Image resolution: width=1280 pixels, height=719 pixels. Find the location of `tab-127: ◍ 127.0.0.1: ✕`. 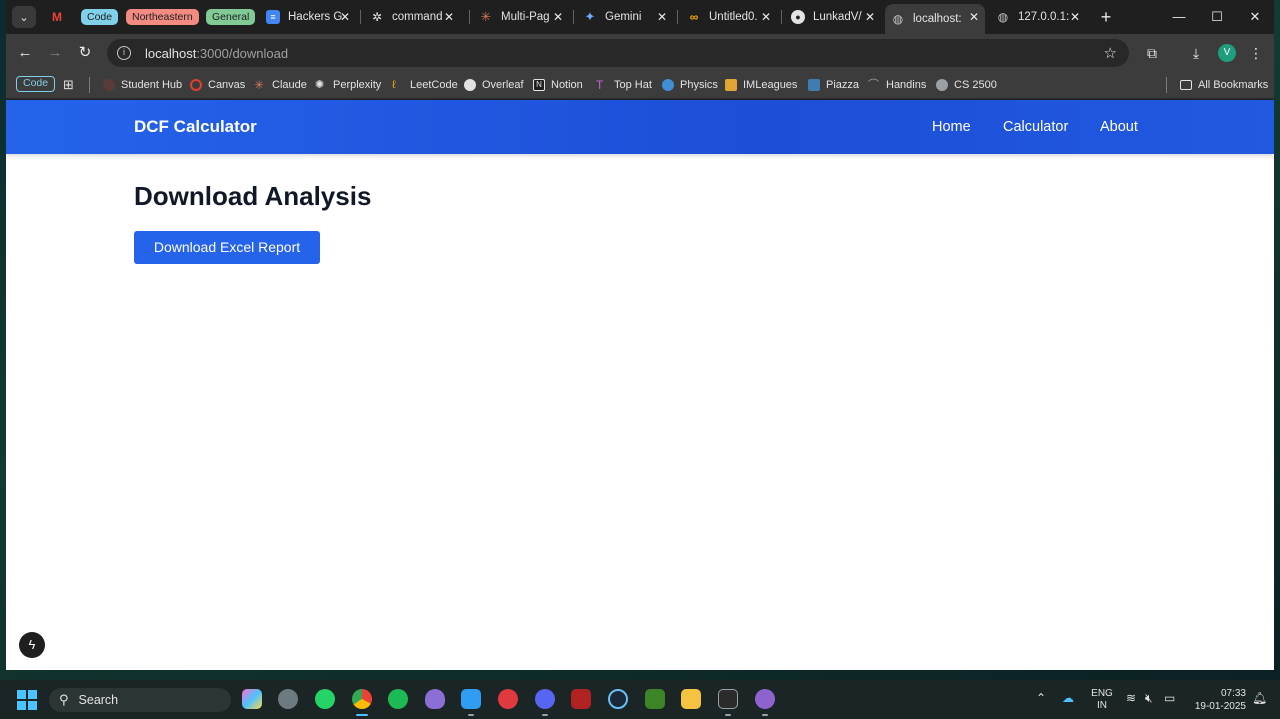

tab-127: ◍ 127.0.0.1: ✕ is located at coordinates (1038, 17).